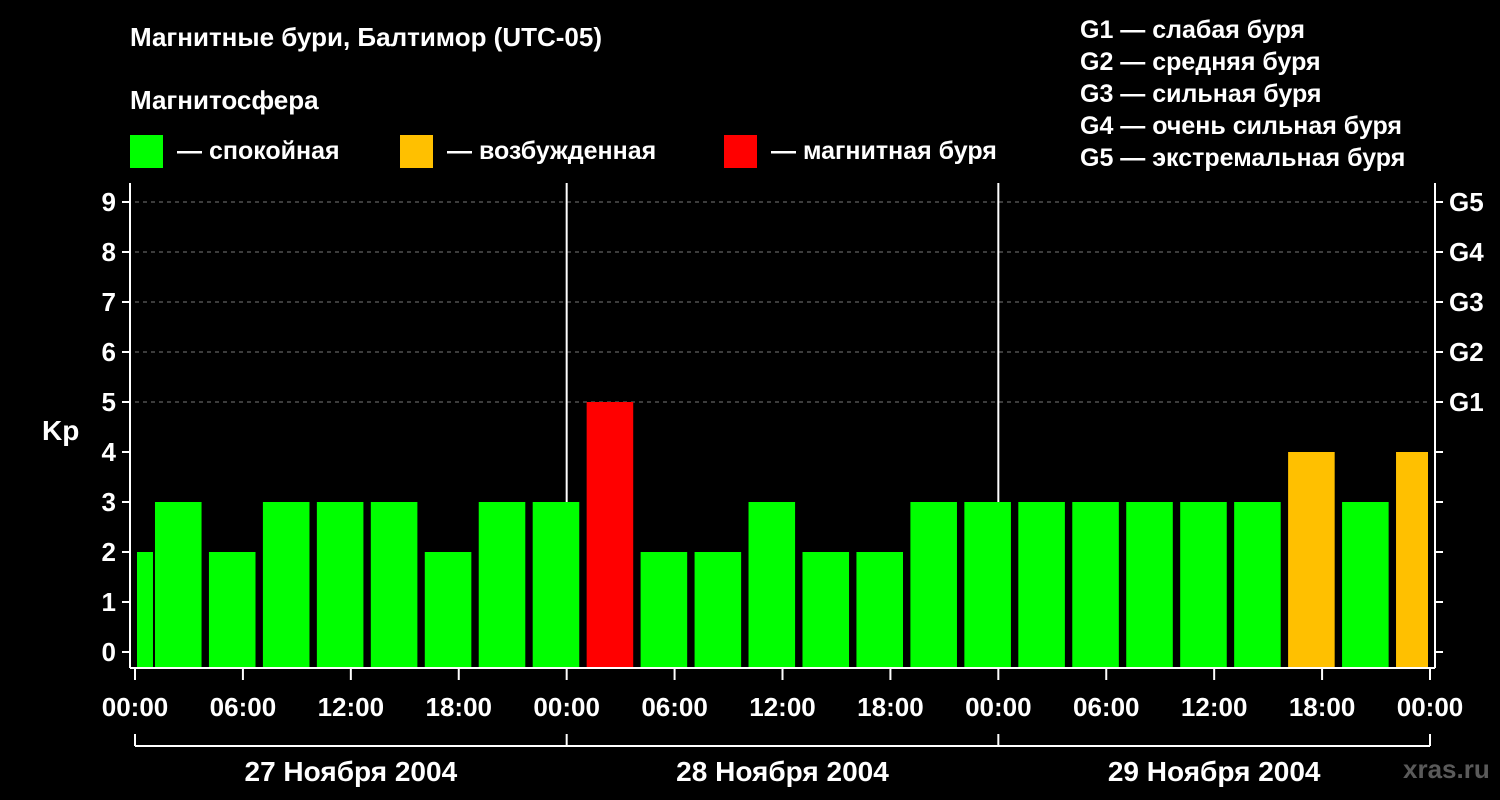  I want to click on y-tick-label-7: 7, so click(109, 302).